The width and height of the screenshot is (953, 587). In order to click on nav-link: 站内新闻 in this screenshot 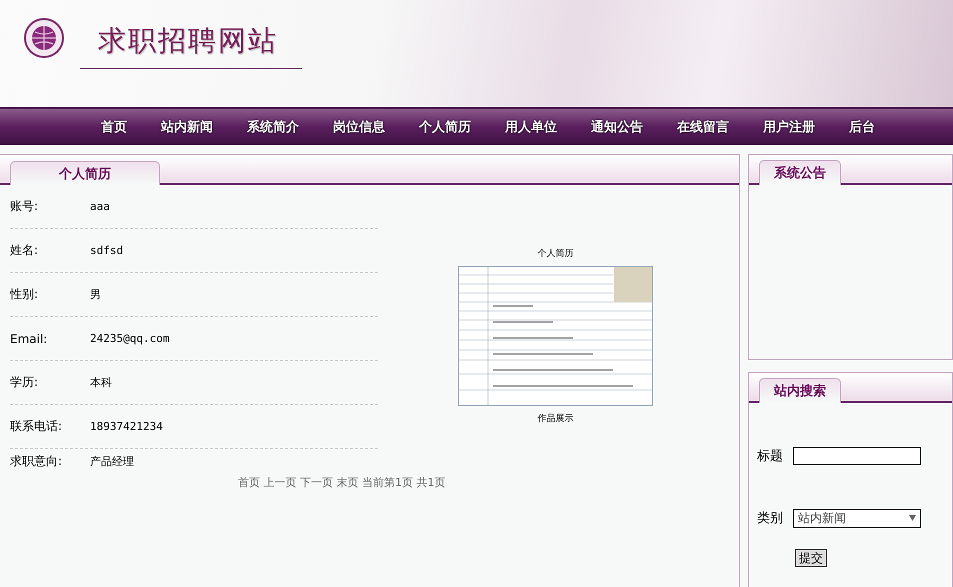, I will do `click(187, 127)`.